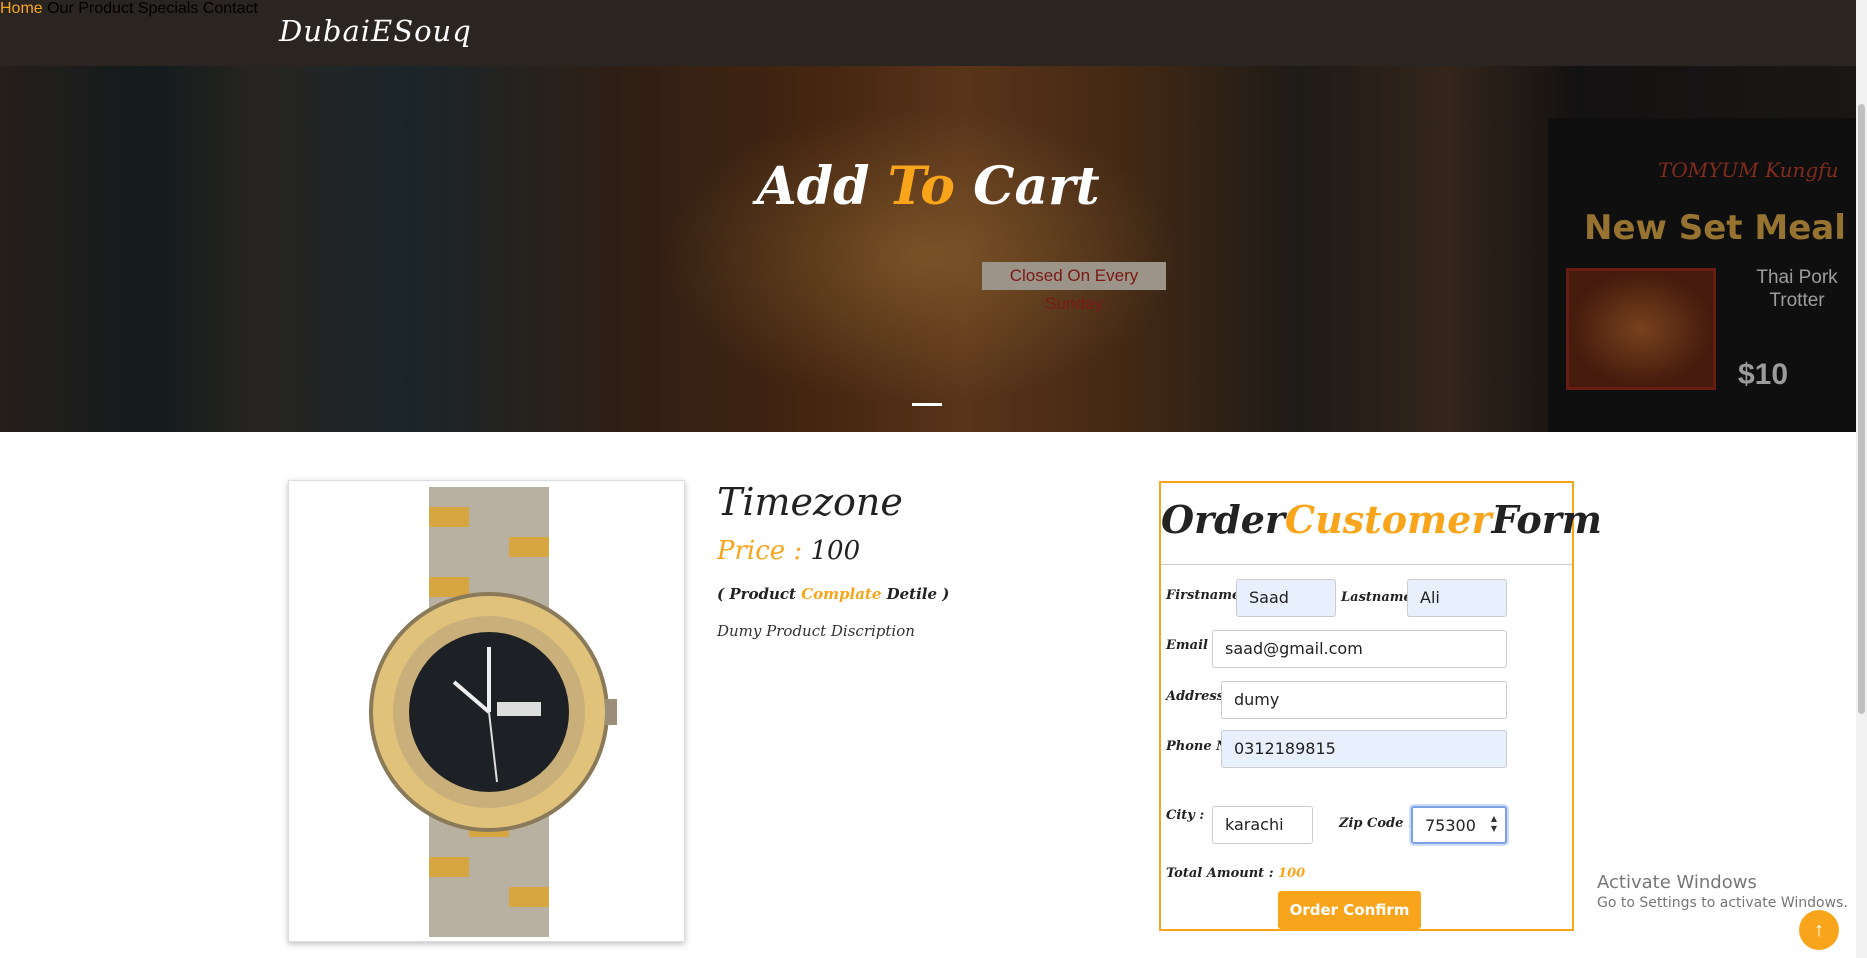  What do you see at coordinates (1262, 825) in the screenshot?
I see `city-input: karachi` at bounding box center [1262, 825].